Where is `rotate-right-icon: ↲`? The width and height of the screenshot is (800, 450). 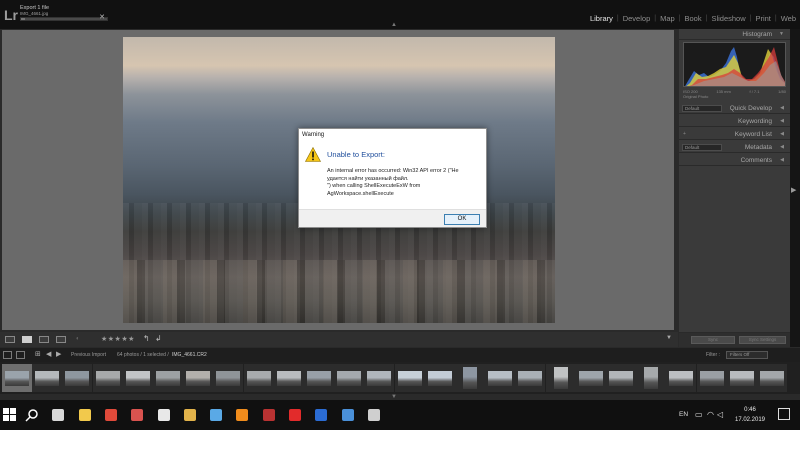 rotate-right-icon: ↲ is located at coordinates (158, 338).